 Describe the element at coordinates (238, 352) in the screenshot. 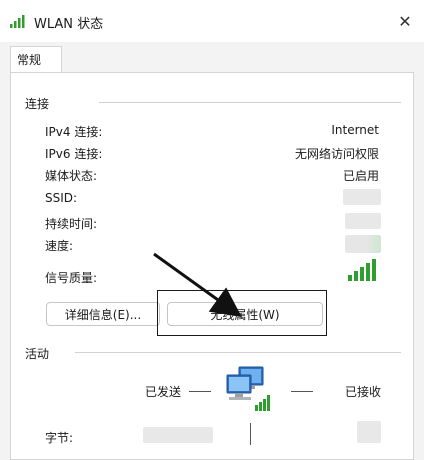

I see `activity-group-divider` at that location.